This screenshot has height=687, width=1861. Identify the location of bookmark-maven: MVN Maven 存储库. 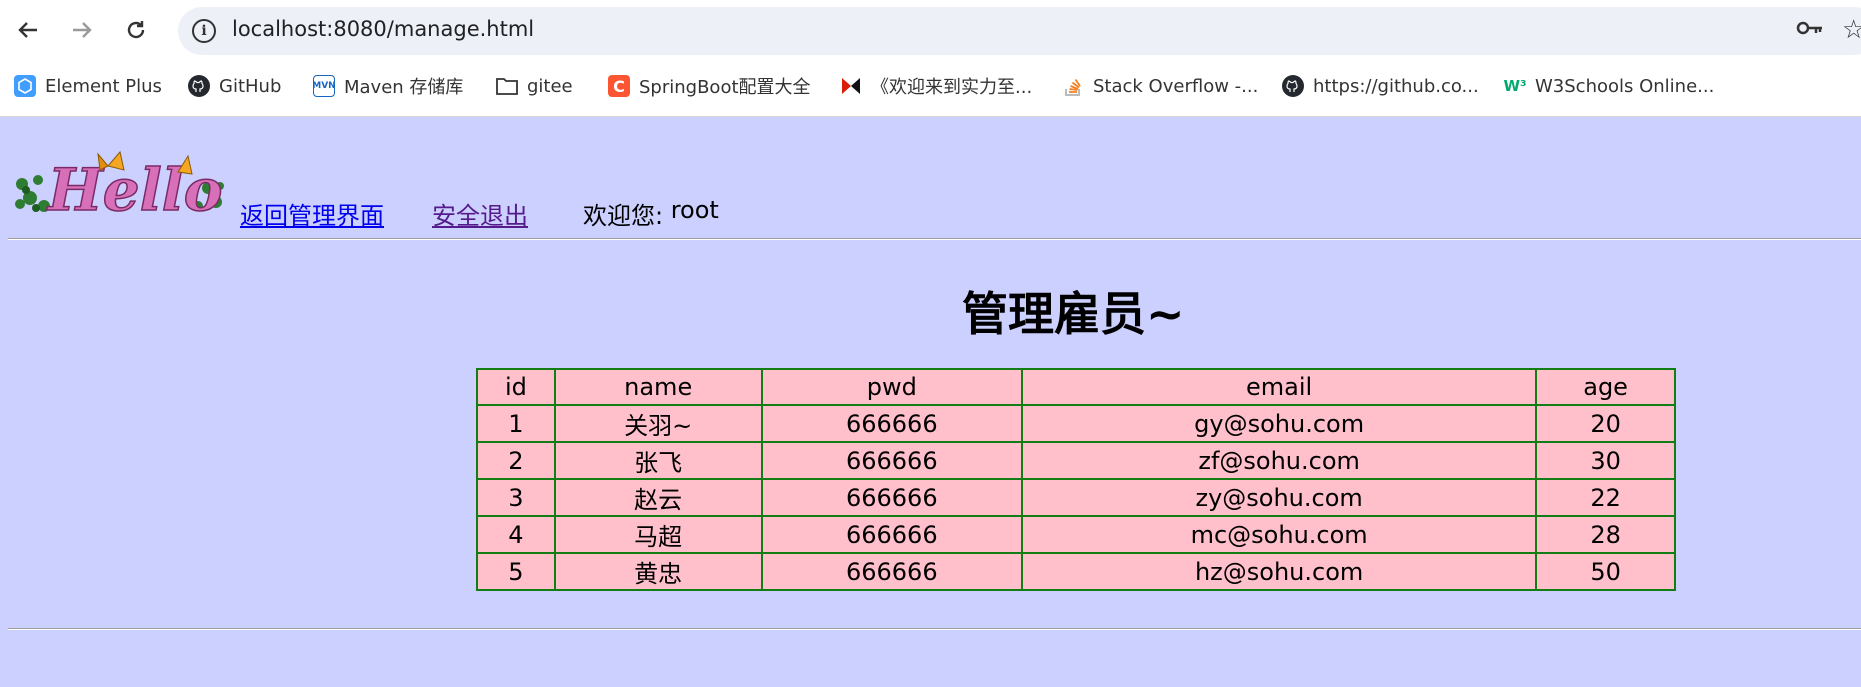
(388, 86).